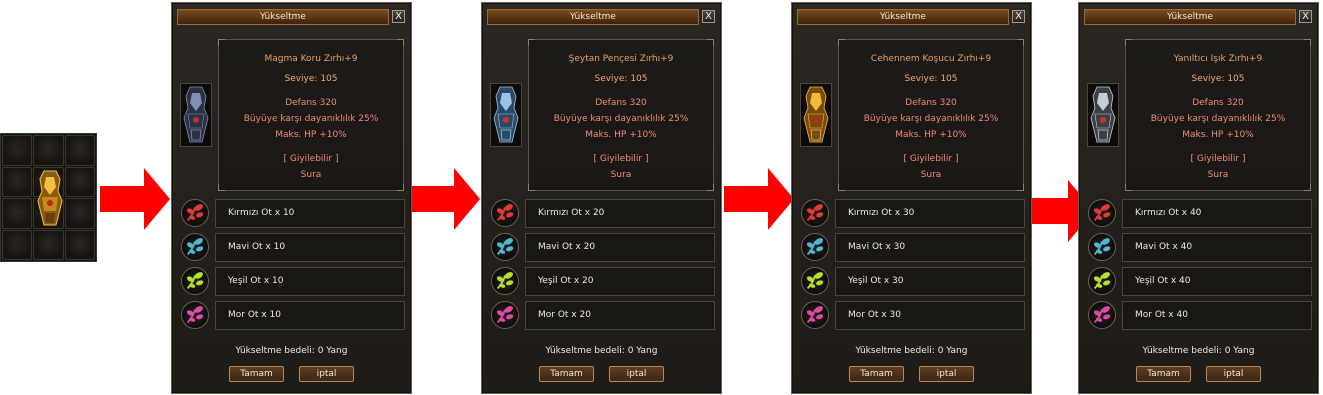  Describe the element at coordinates (877, 247) in the screenshot. I see `material-label: Mavi Ot x 30` at that location.